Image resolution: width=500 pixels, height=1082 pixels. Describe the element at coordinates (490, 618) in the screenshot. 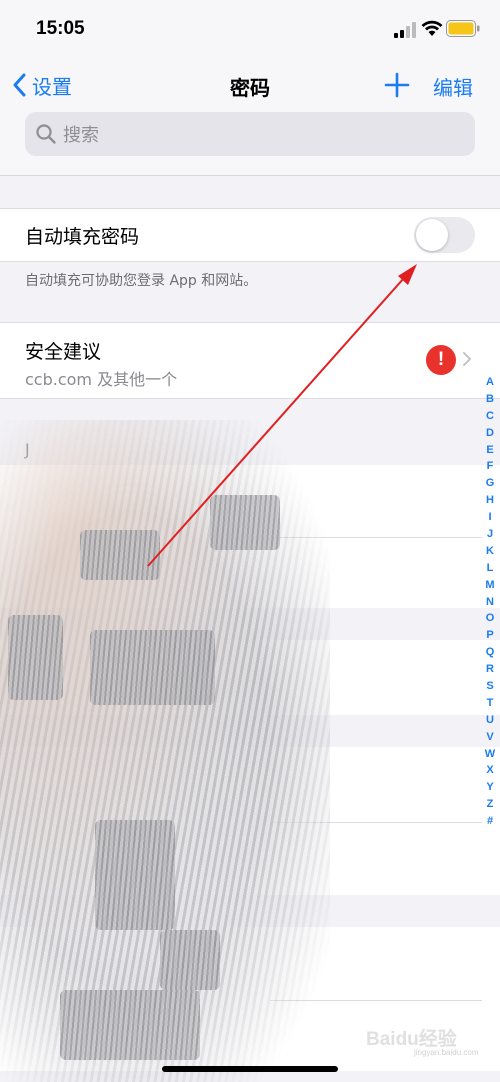

I see `index-letter: O` at that location.